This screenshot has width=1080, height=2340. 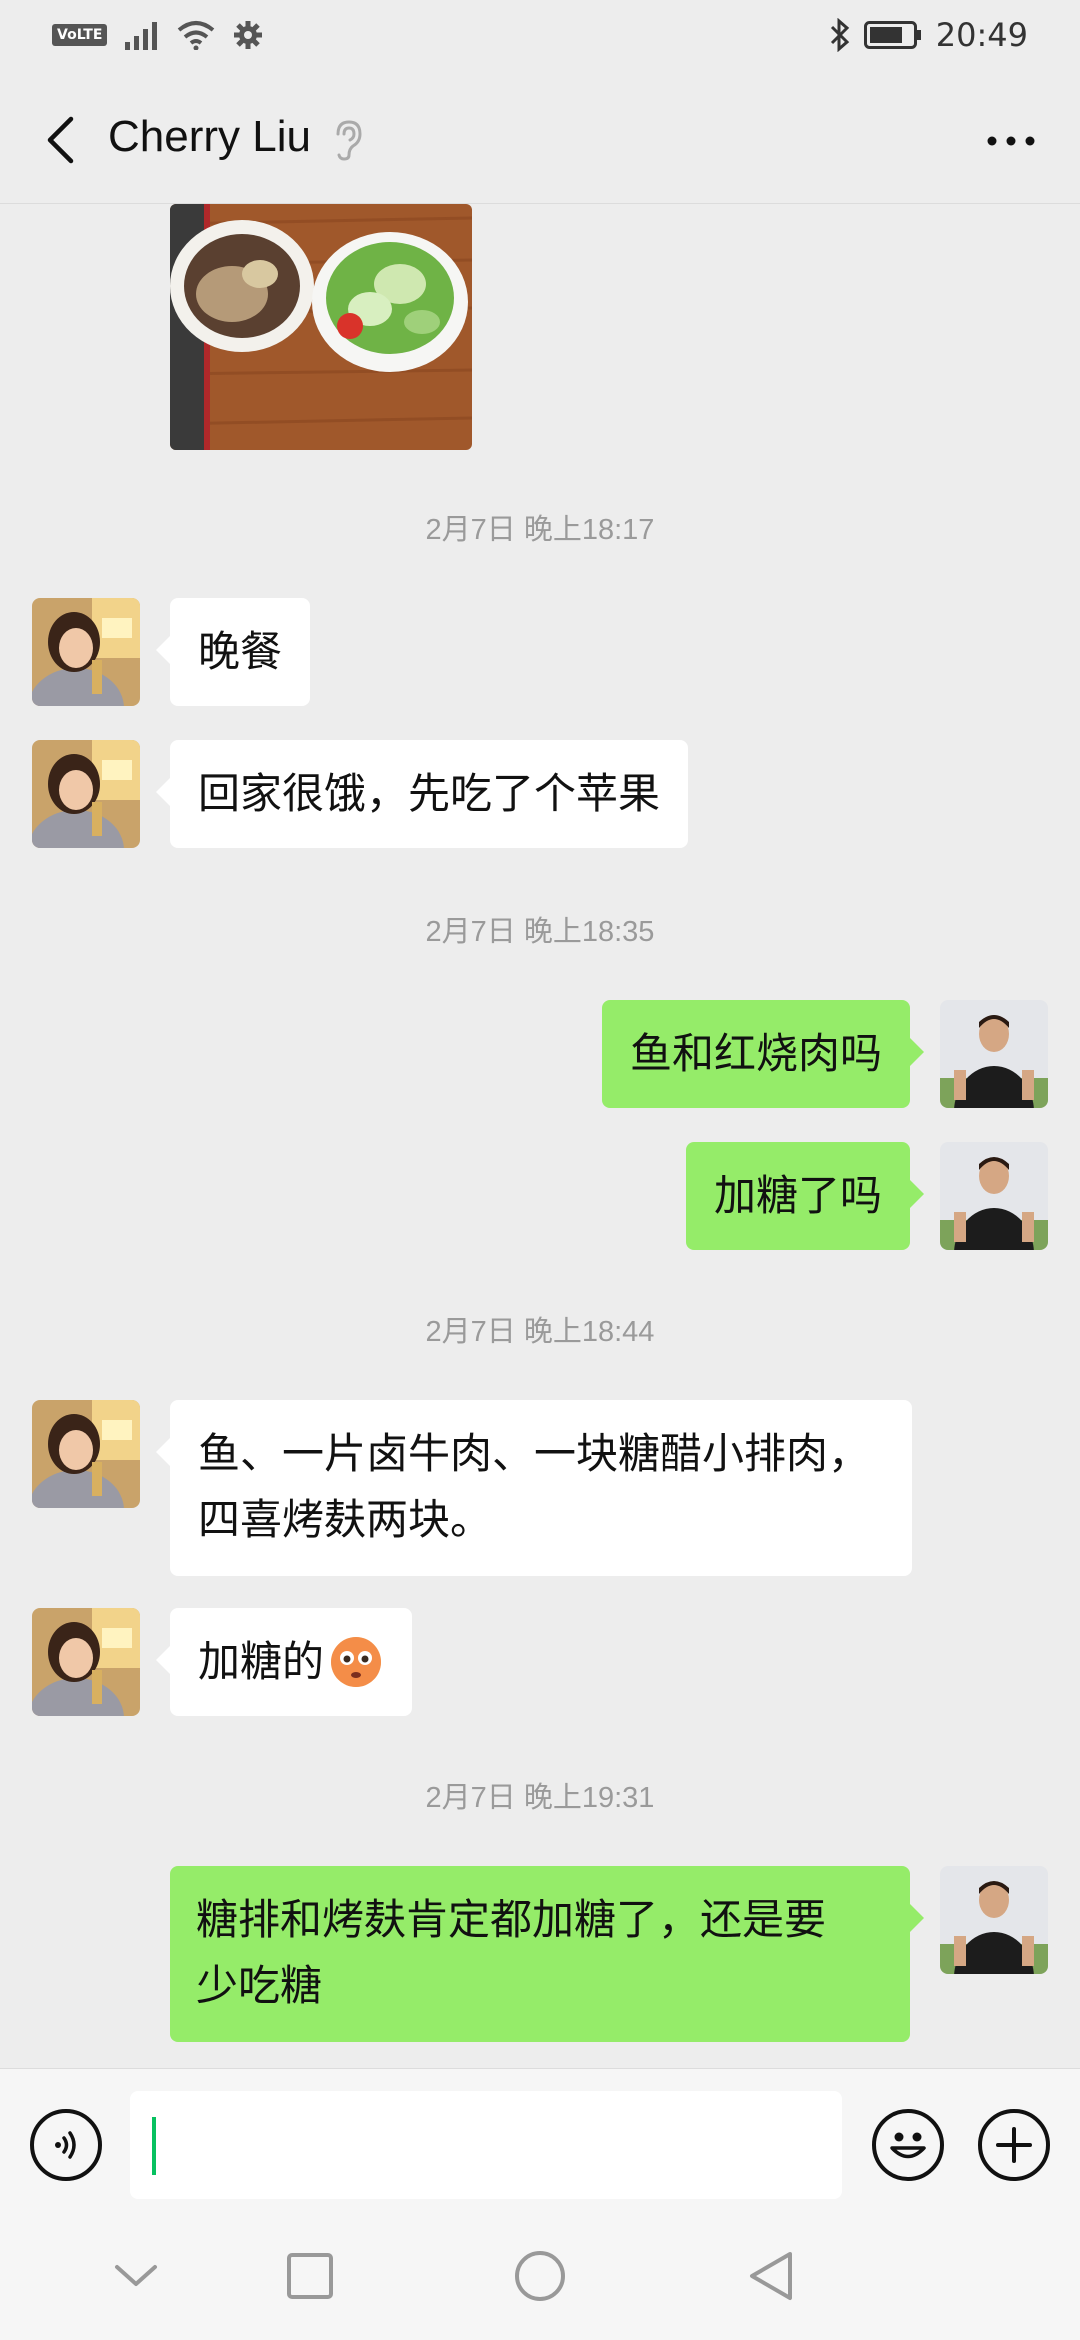 I want to click on message-sent: 鱼和红烧肉吗, so click(x=763, y=1054).